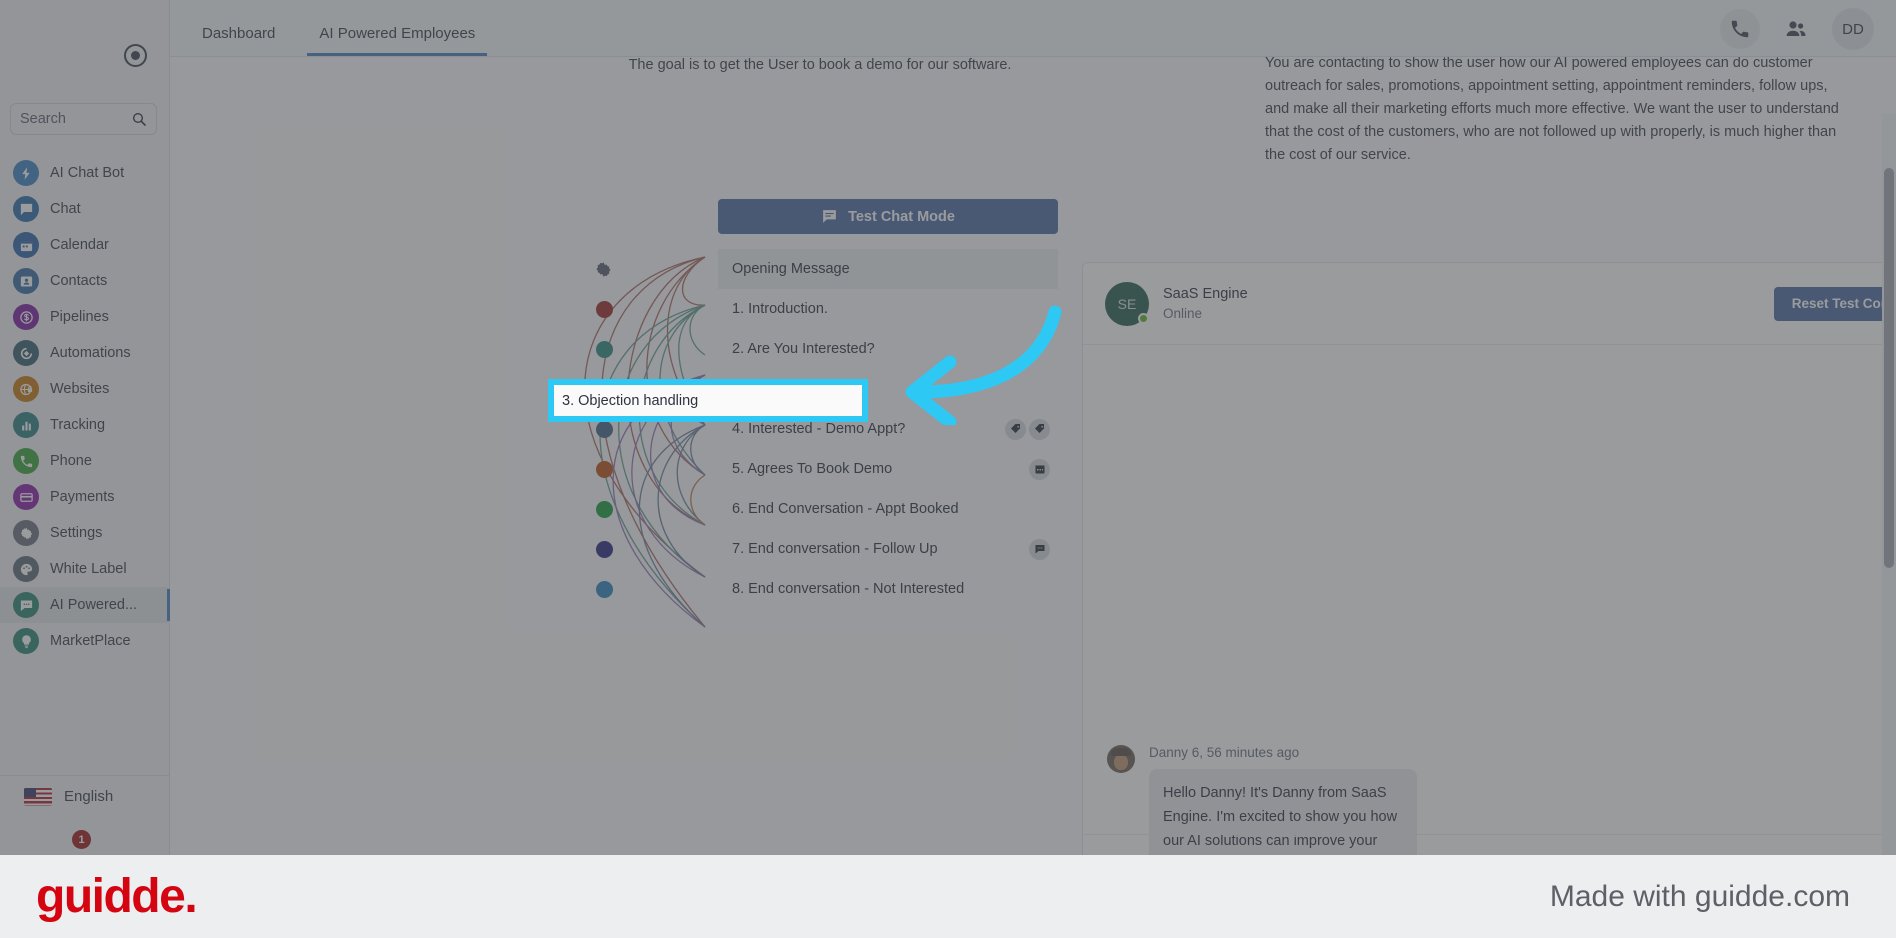  I want to click on sidebar-item-pipelines: Pipelines, so click(85, 317).